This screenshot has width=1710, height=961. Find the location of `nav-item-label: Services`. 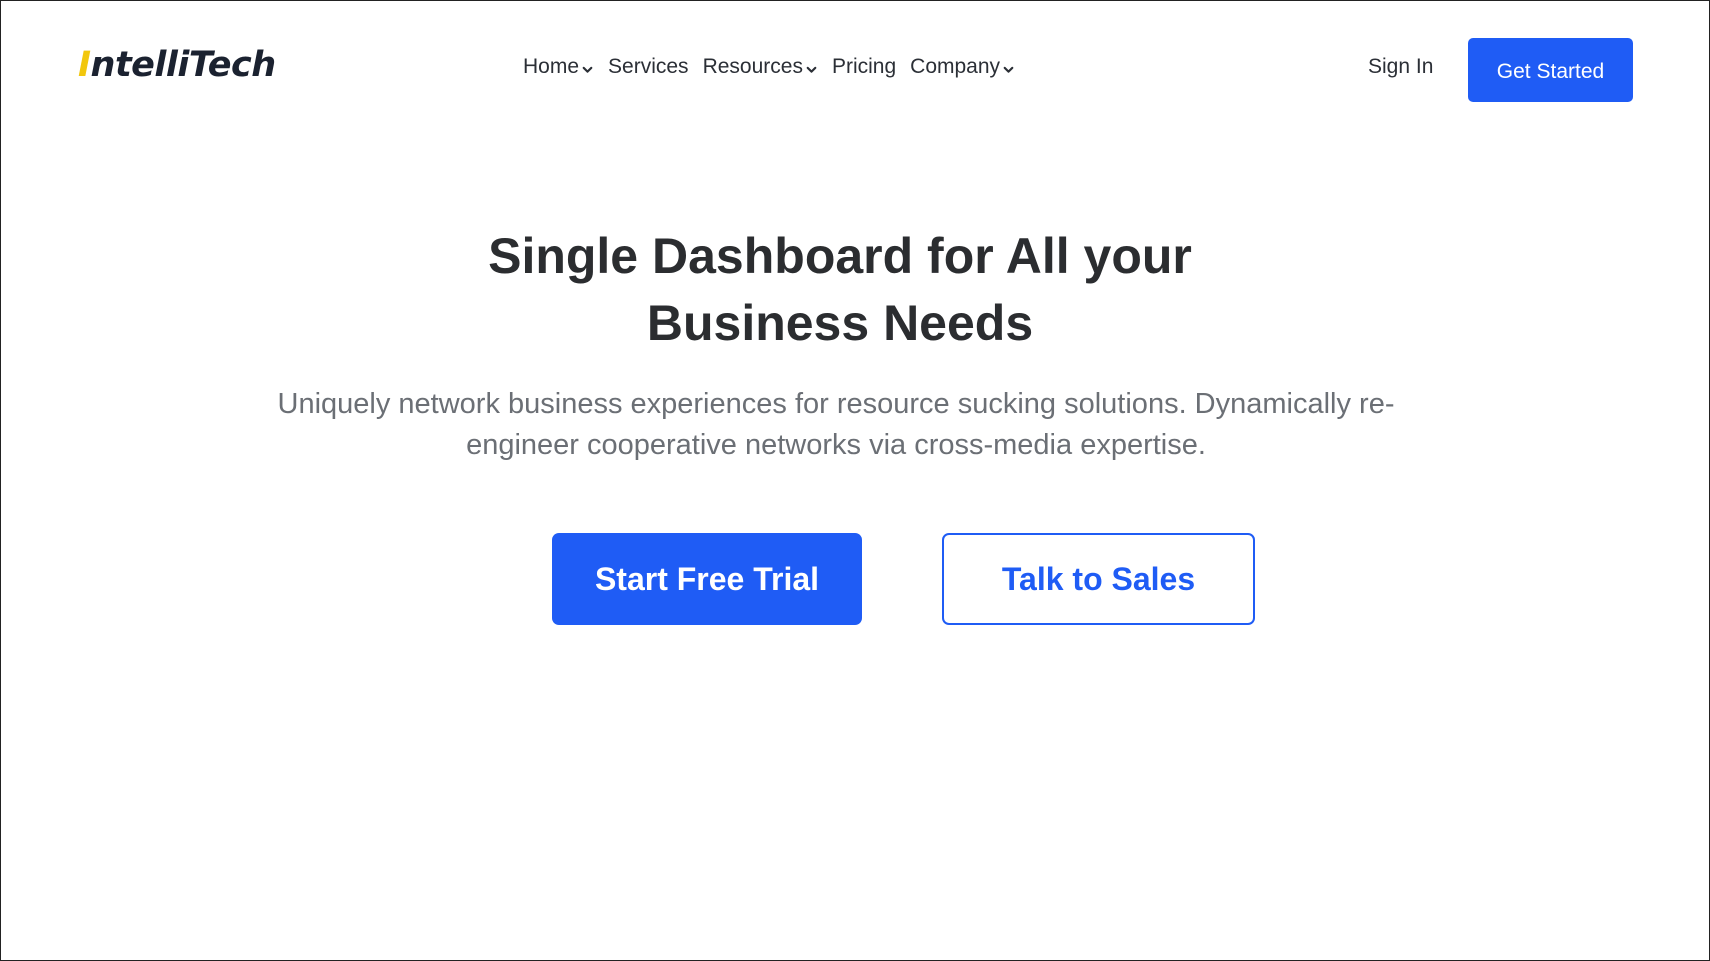

nav-item-label: Services is located at coordinates (648, 66).